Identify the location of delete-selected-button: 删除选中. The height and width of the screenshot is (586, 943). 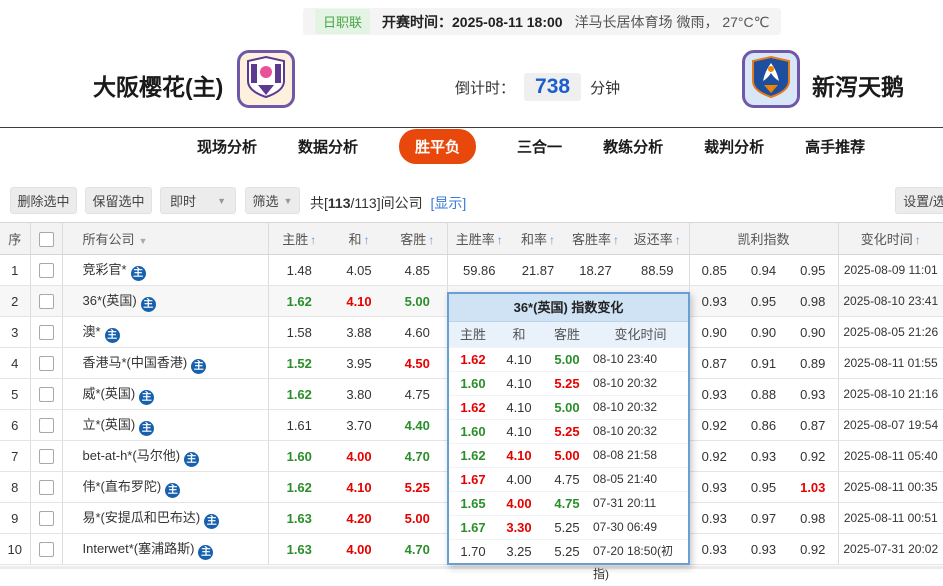
(43, 200).